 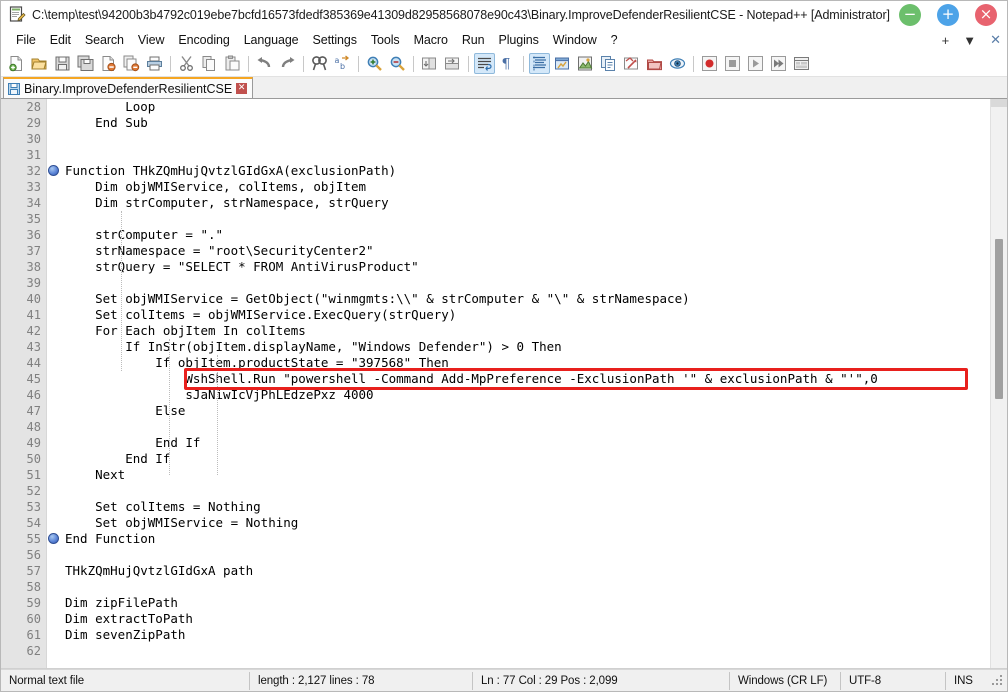 What do you see at coordinates (778, 63) in the screenshot?
I see `run-macro-multiple-icon` at bounding box center [778, 63].